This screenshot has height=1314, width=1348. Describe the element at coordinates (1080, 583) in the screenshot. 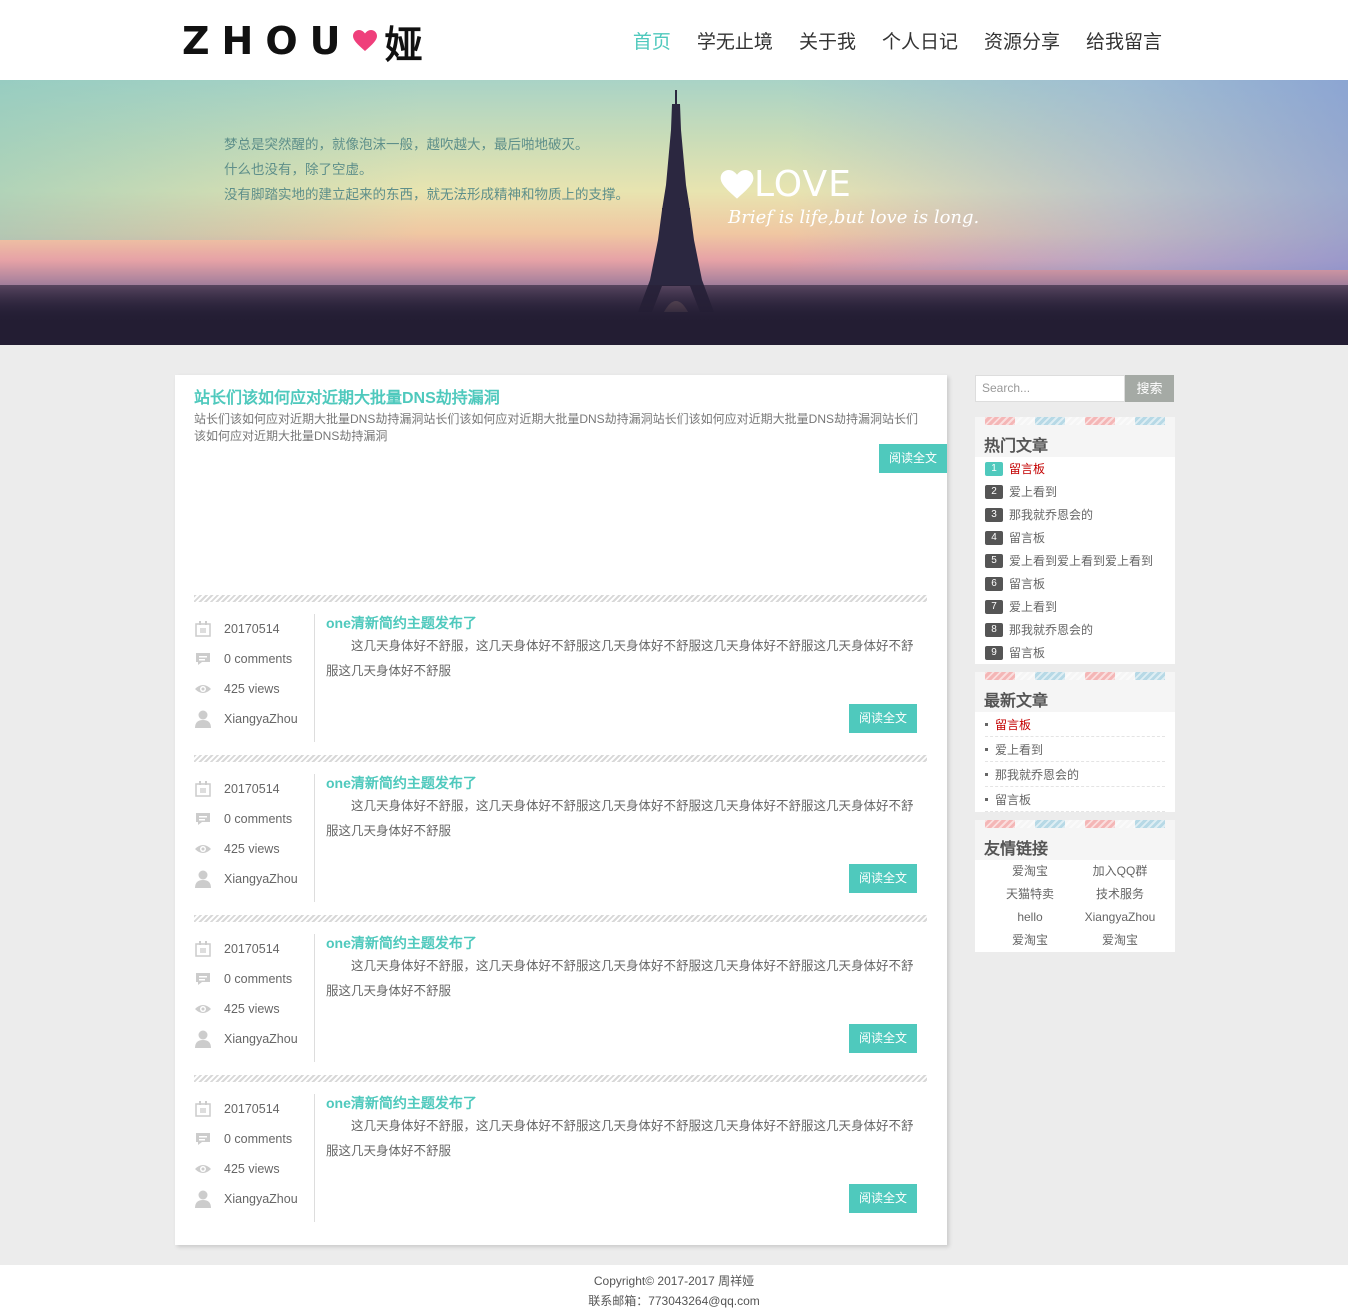

I see `list-item: 6 留言板` at that location.